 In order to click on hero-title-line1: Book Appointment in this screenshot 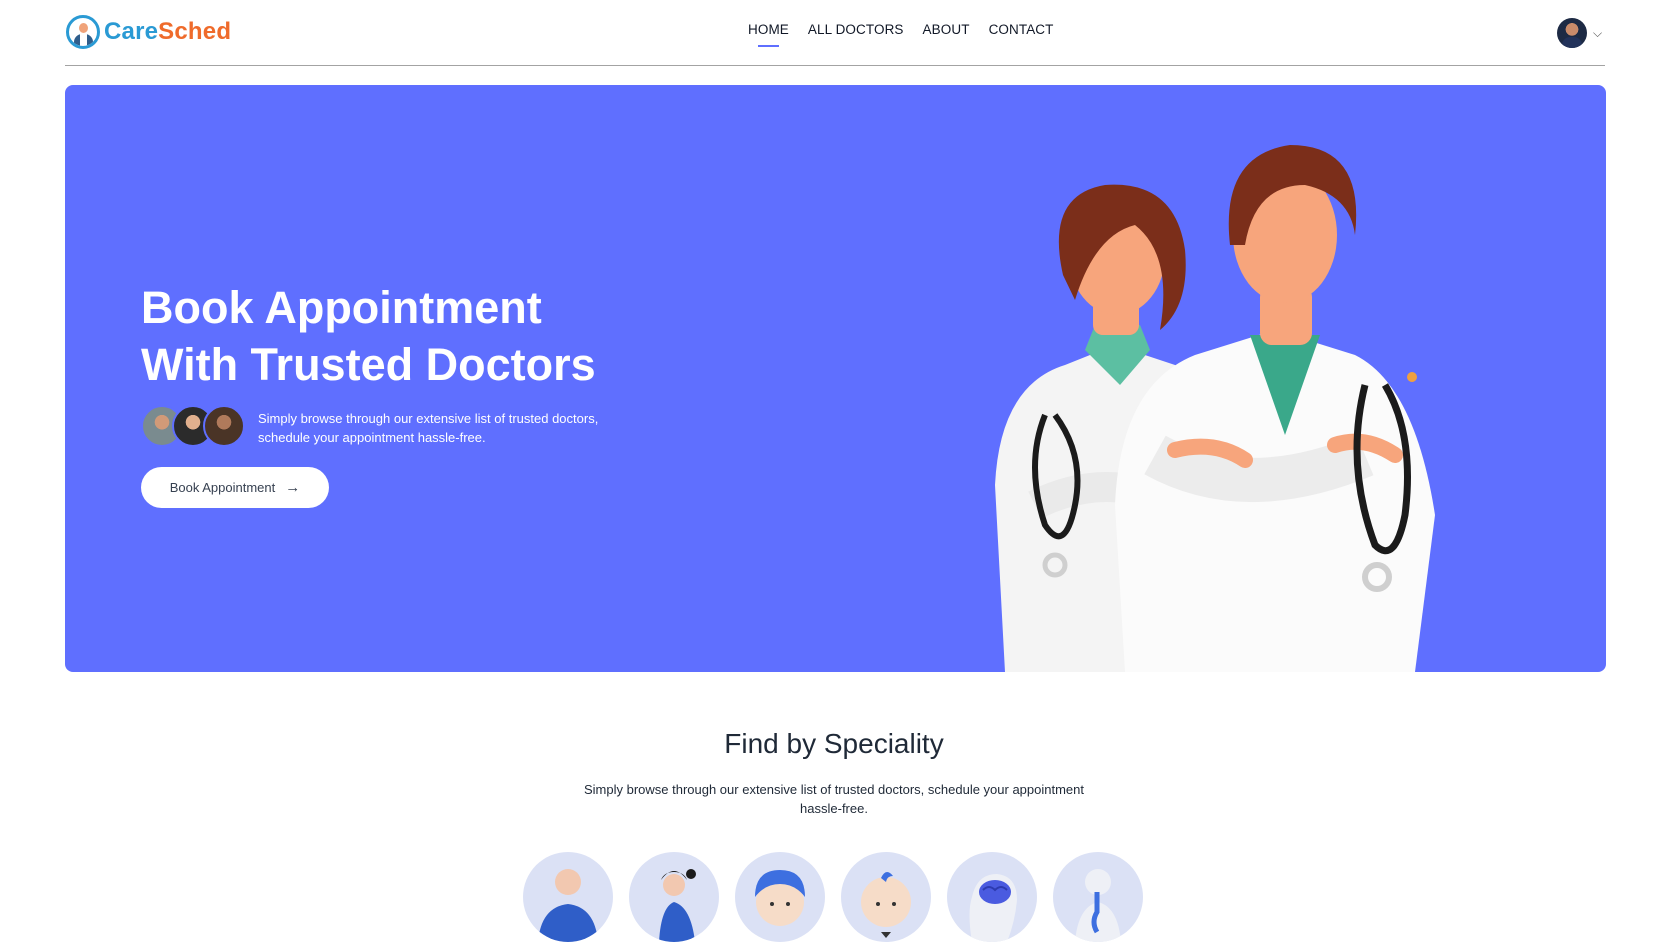, I will do `click(341, 307)`.